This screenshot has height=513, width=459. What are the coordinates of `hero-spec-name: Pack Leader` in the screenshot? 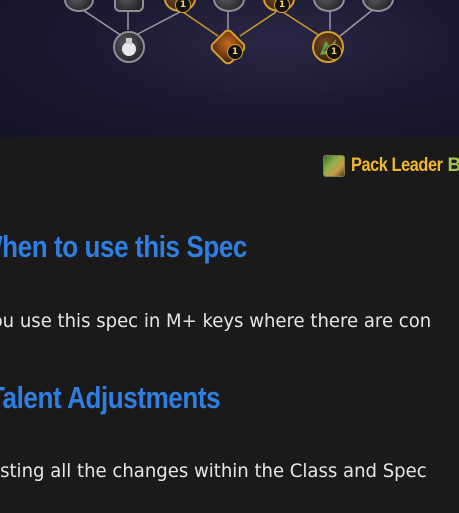 It's located at (397, 165).